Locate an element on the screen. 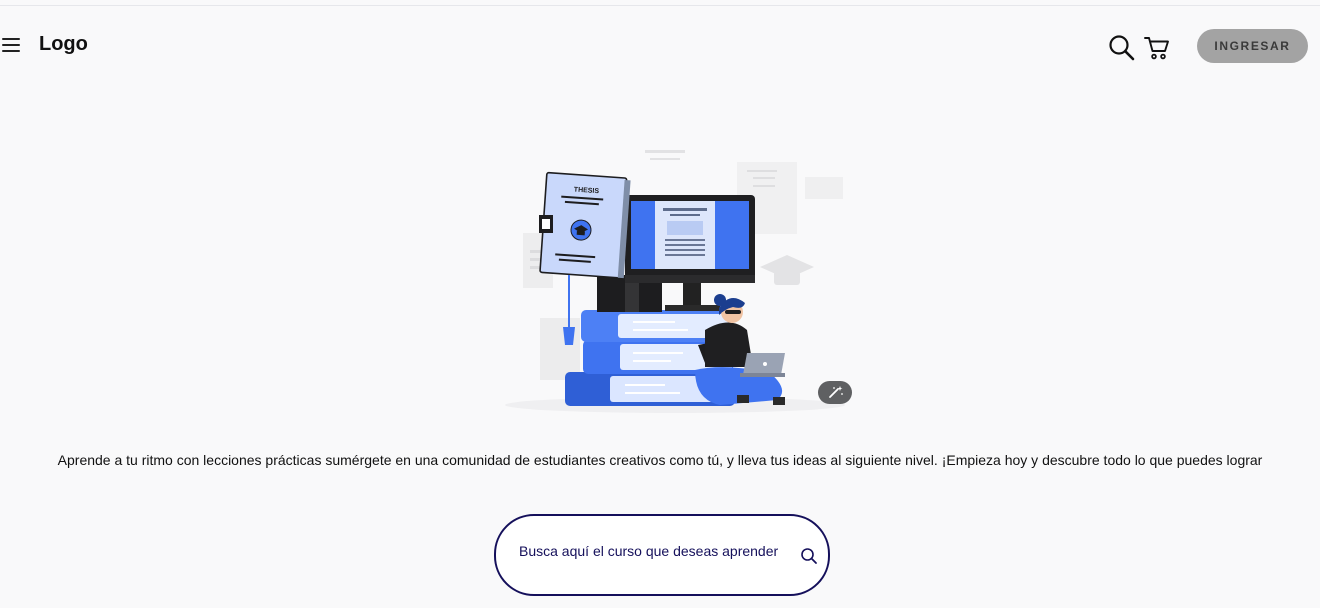 The width and height of the screenshot is (1320, 608). hamburger-menu-icon is located at coordinates (11, 45).